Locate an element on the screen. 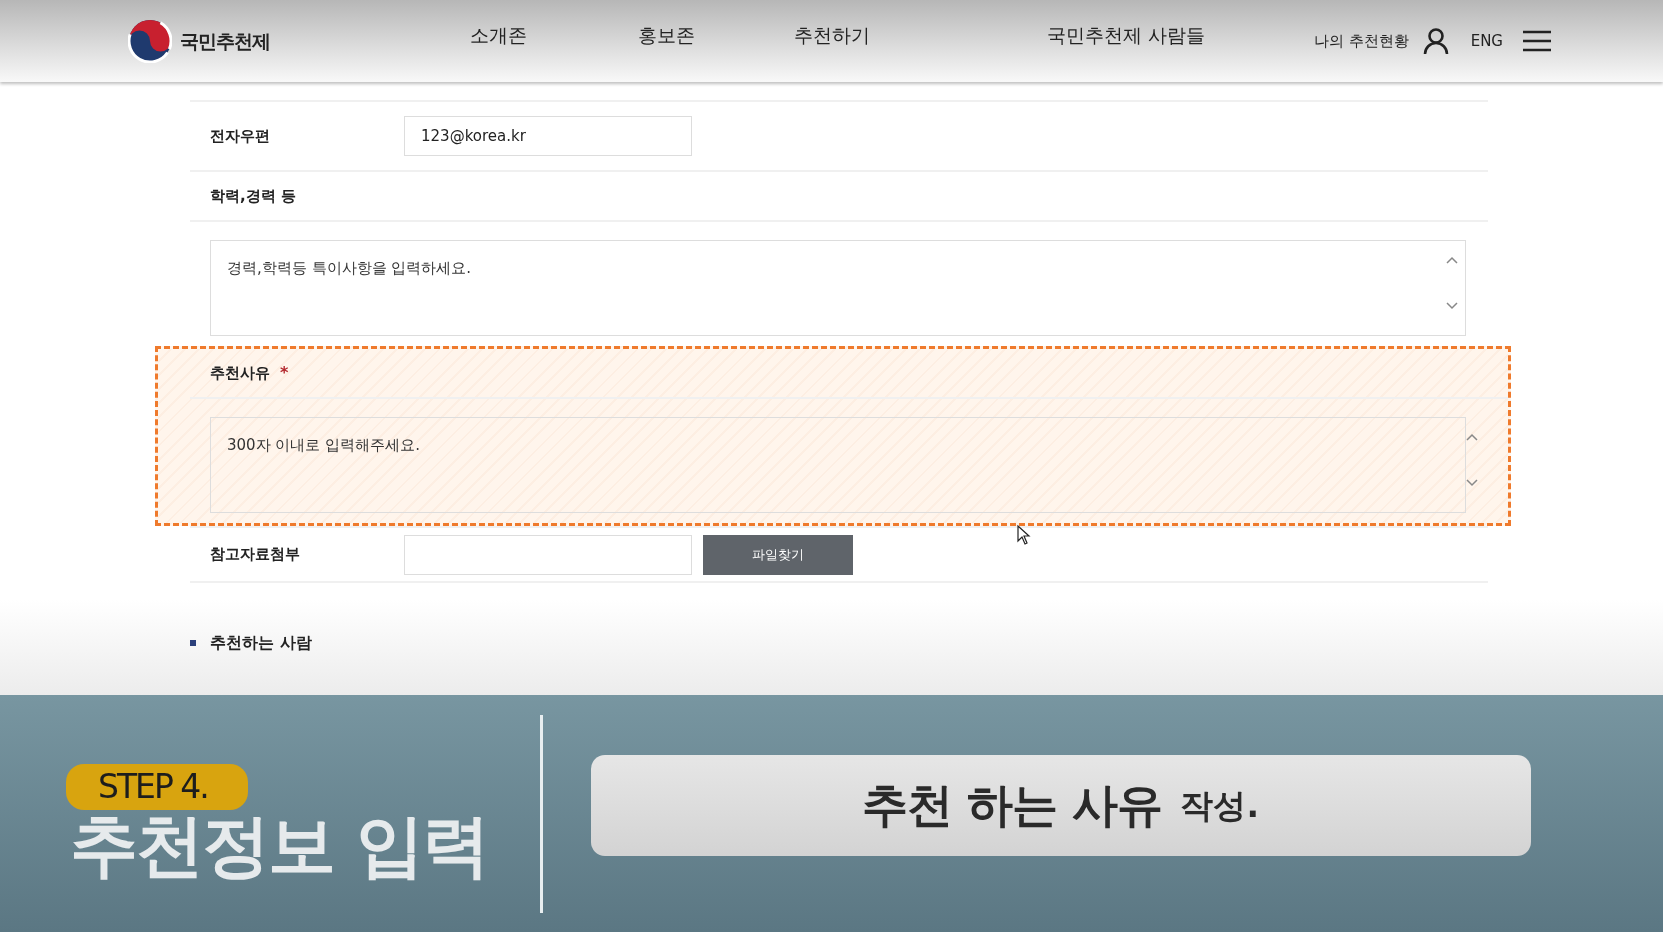 This screenshot has width=1663, height=932. my-status-link: 나의 추천현황 is located at coordinates (1361, 41).